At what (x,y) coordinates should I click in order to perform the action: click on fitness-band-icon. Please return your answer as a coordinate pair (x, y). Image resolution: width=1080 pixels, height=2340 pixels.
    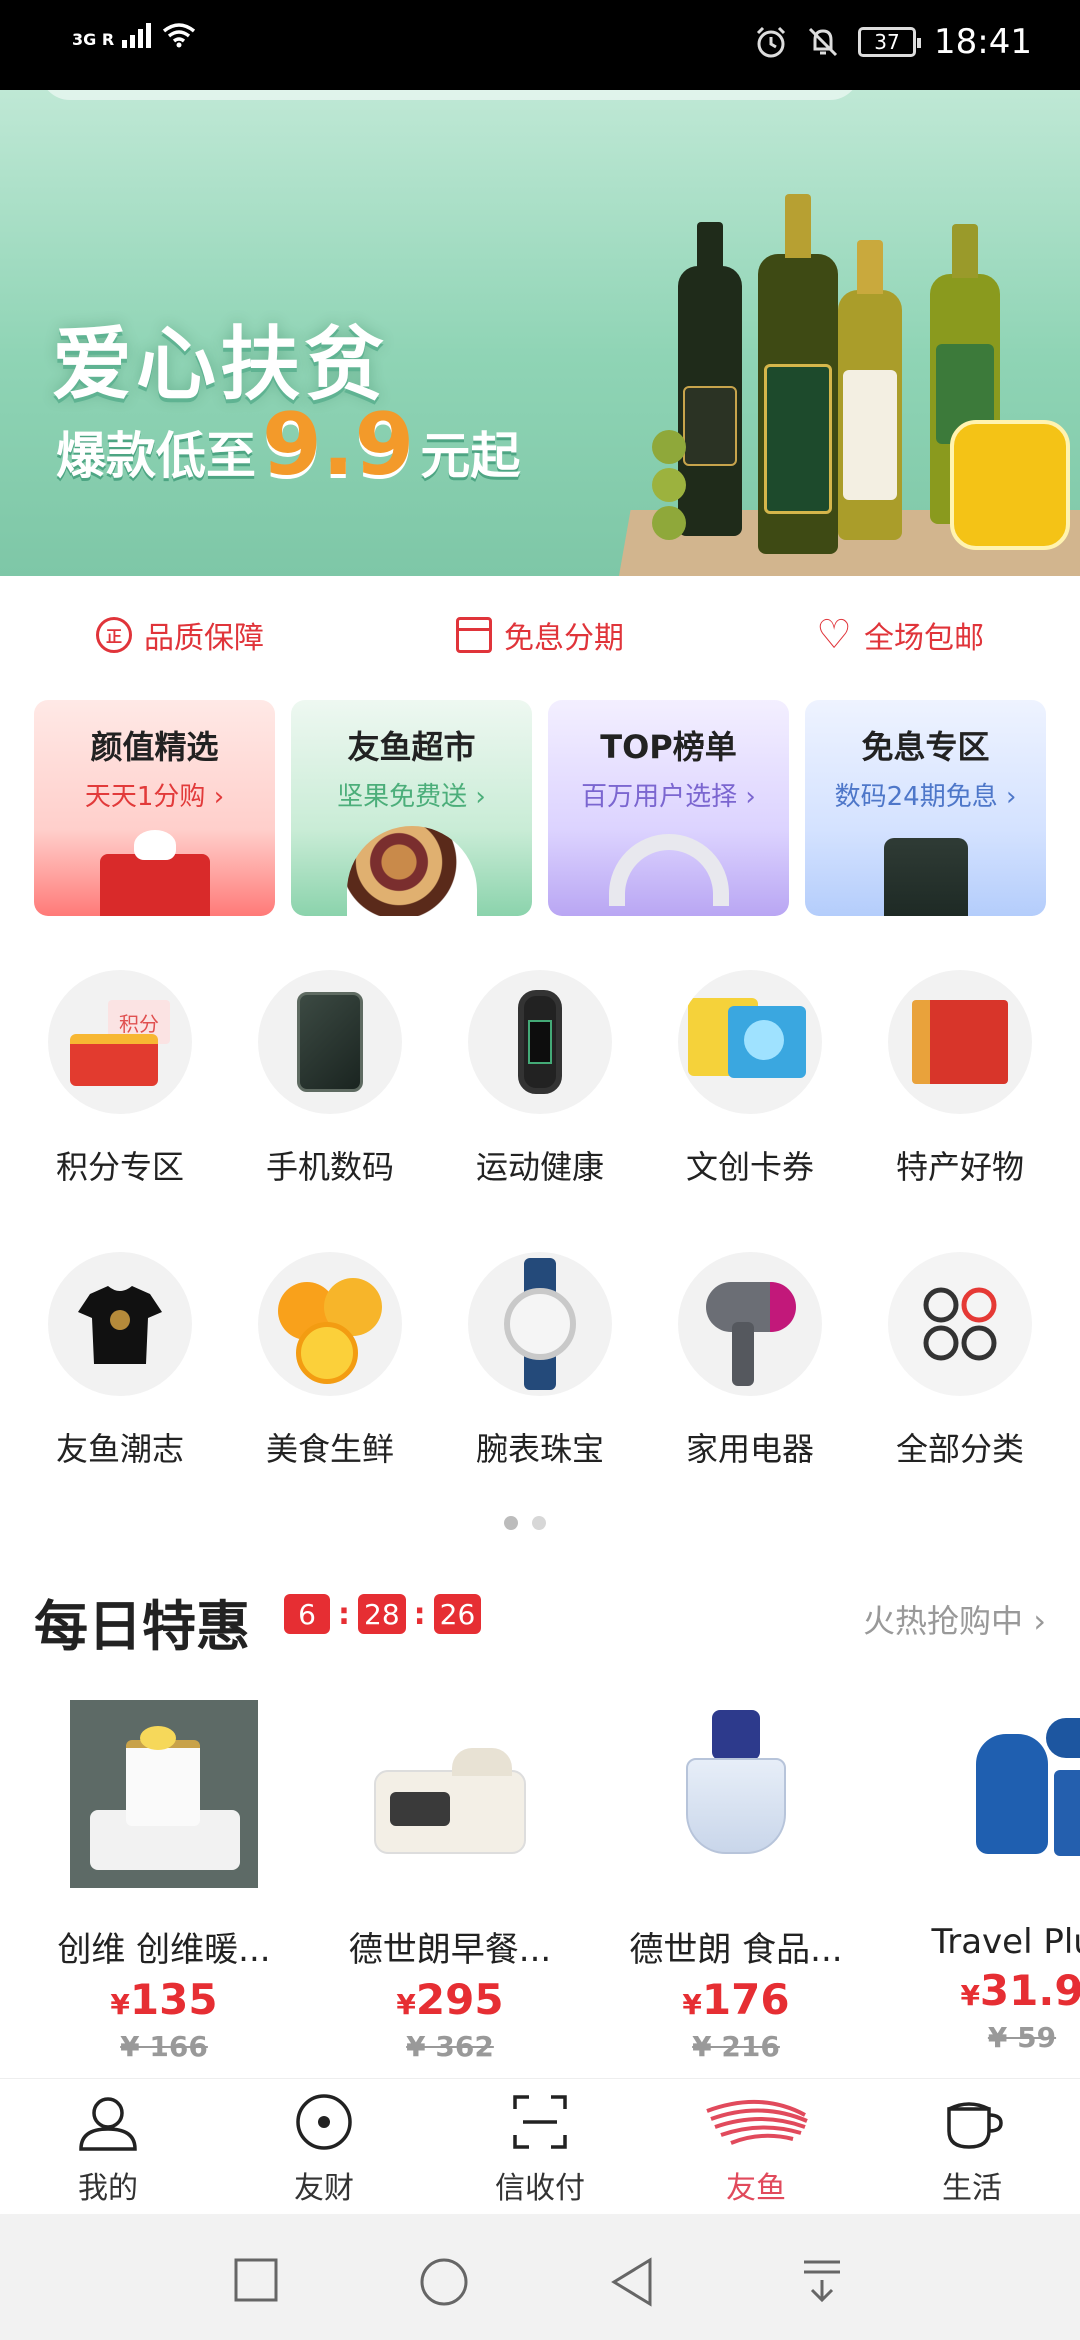
    Looking at the image, I should click on (540, 1042).